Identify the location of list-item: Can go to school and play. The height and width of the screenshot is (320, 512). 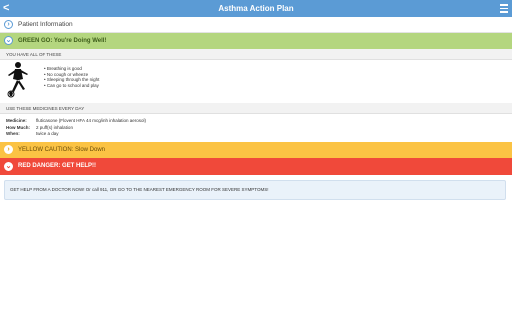
(71, 86).